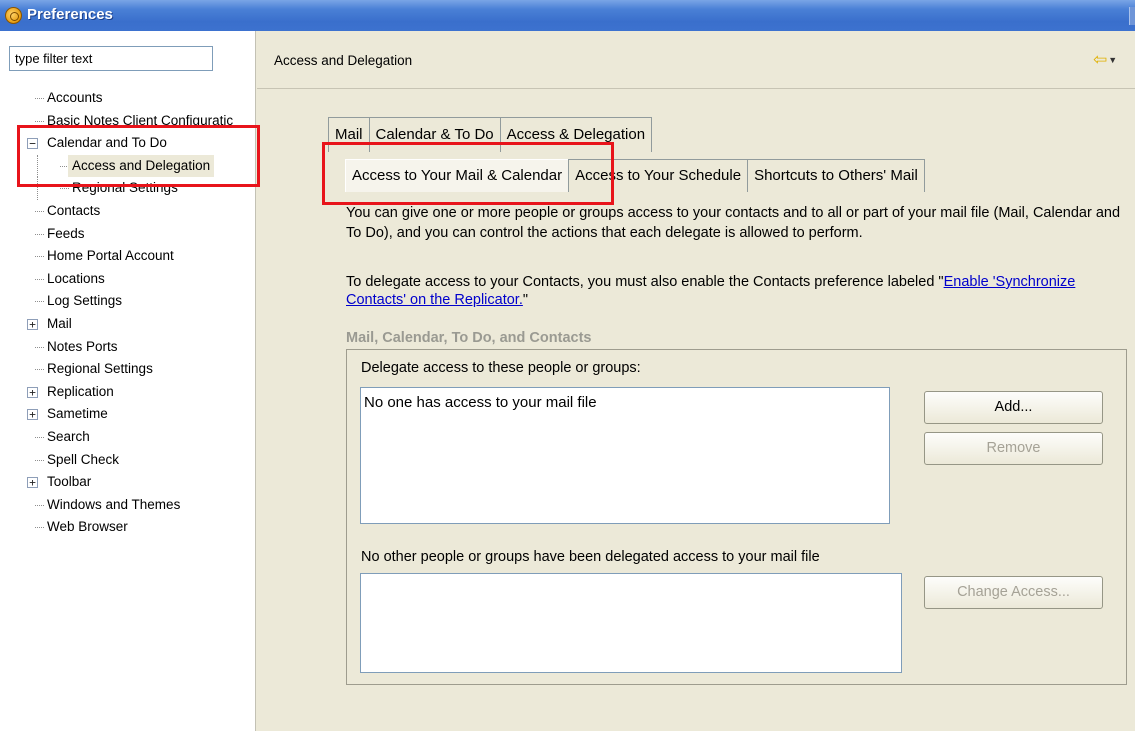  Describe the element at coordinates (1013, 448) in the screenshot. I see `remove-button: Remove` at that location.